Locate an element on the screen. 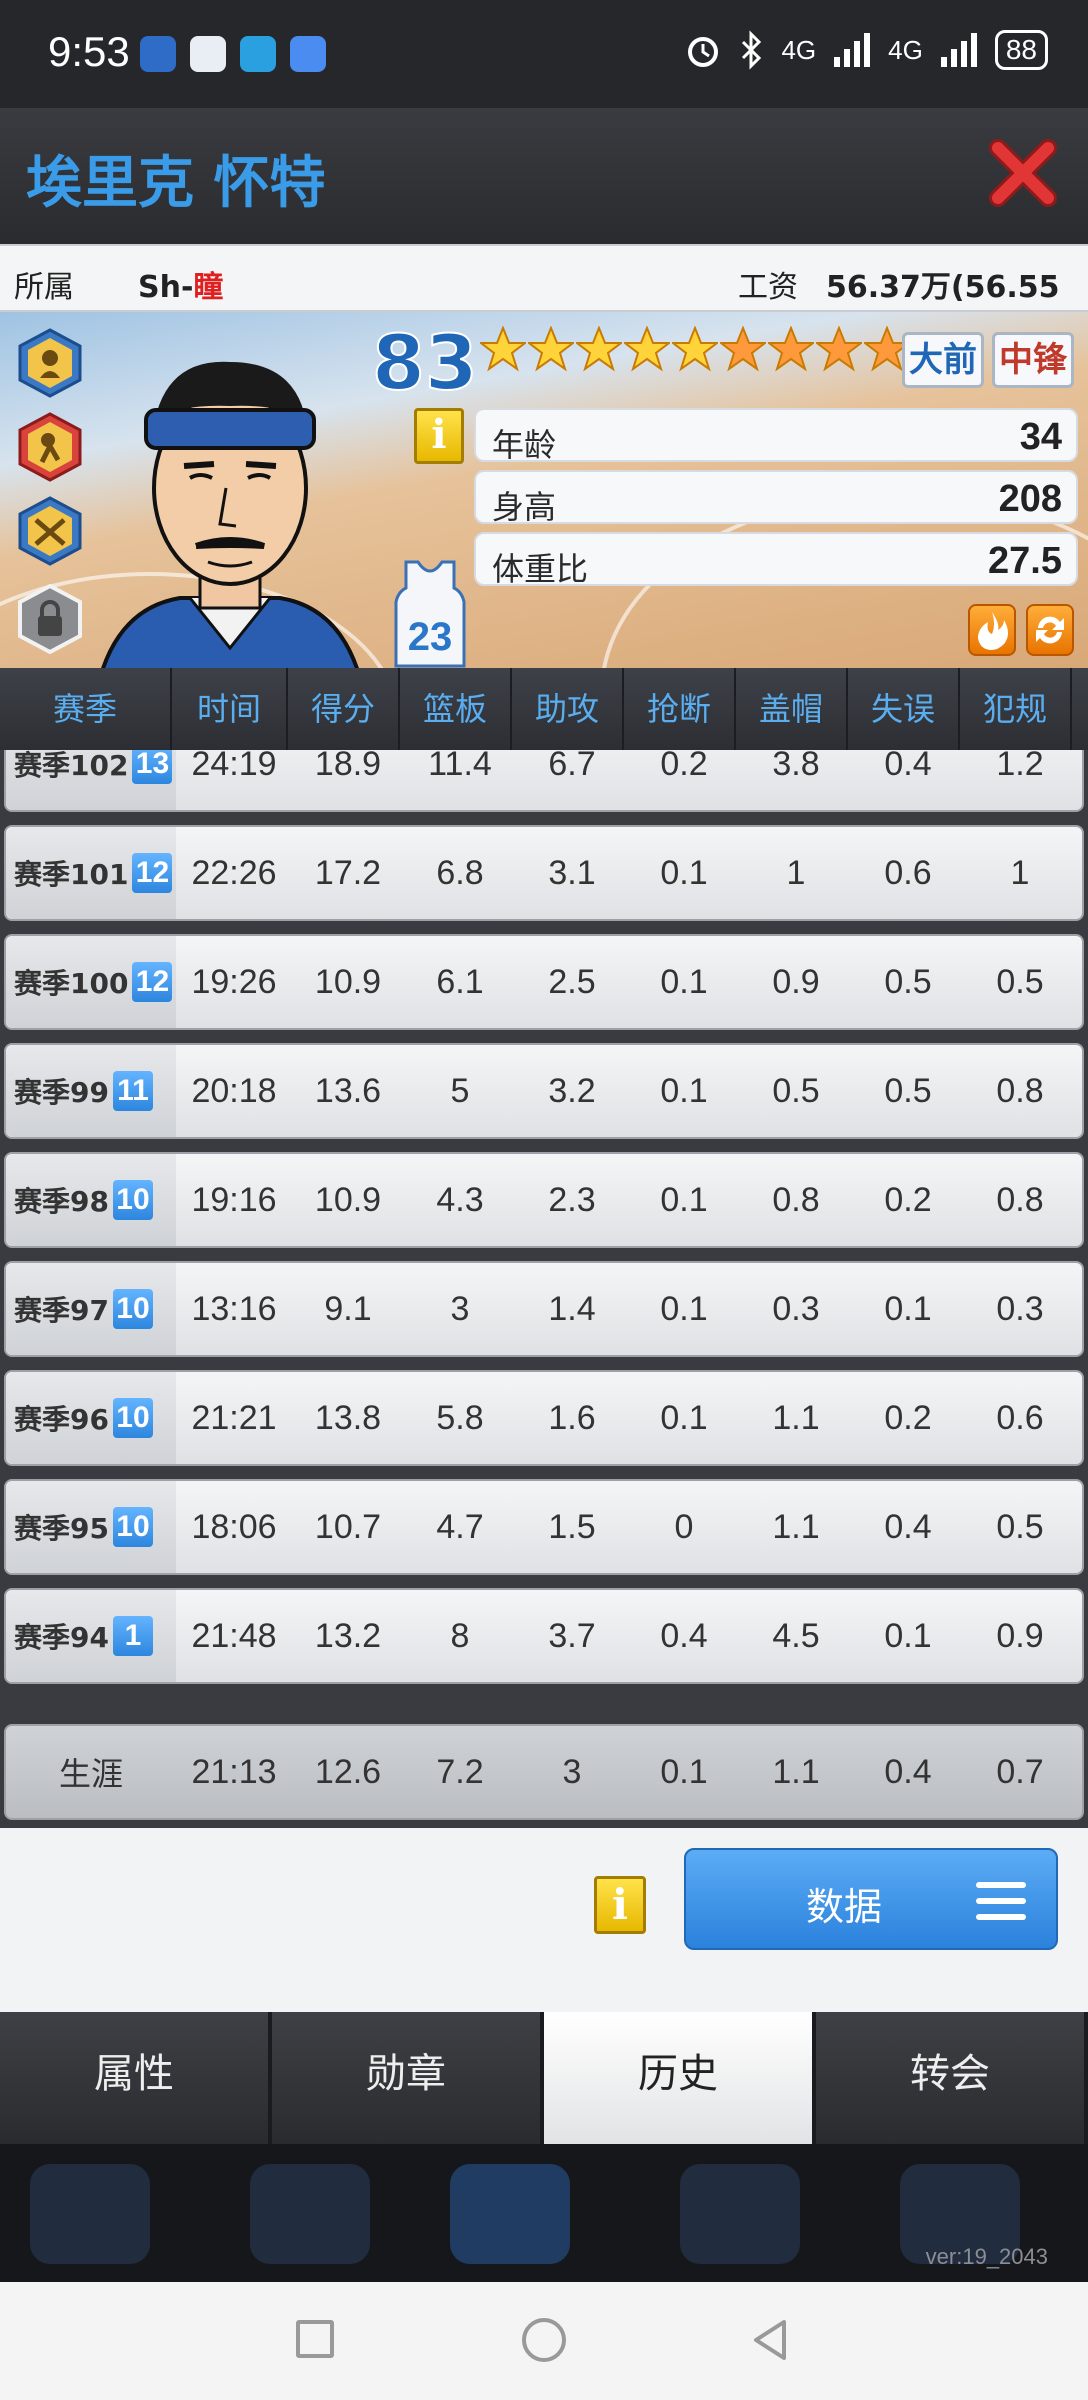 Image resolution: width=1088 pixels, height=2400 pixels. level-badge: 1 is located at coordinates (132, 1636).